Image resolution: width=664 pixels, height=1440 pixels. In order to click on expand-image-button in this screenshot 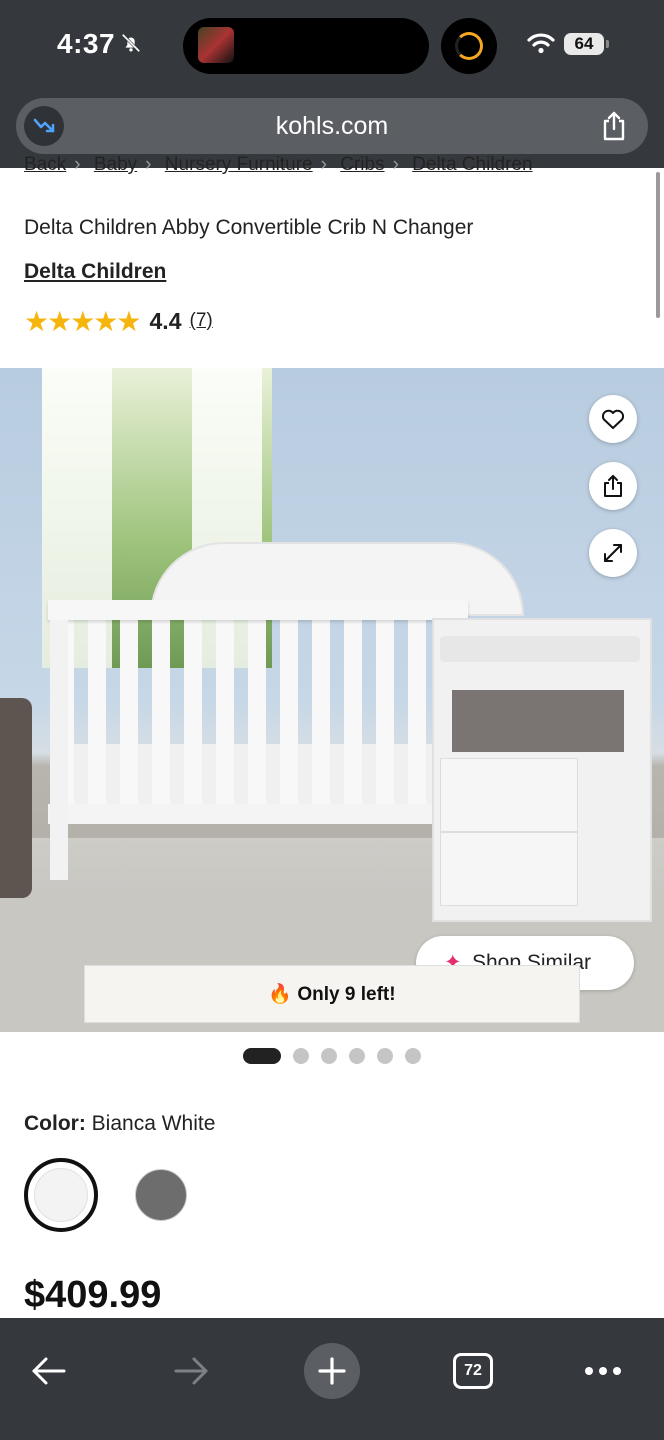, I will do `click(613, 553)`.